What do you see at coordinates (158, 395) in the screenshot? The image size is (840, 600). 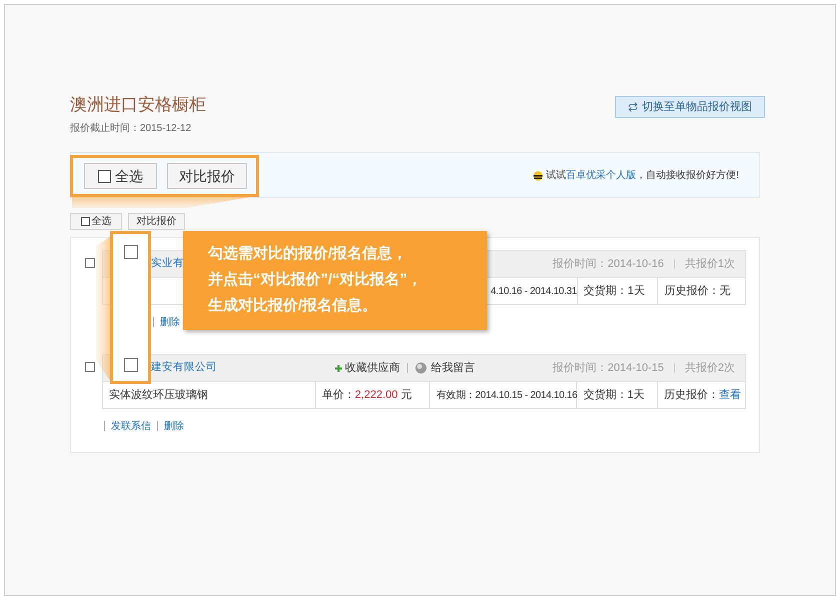 I see `product-name: 实体波纹环压玻璃钢` at bounding box center [158, 395].